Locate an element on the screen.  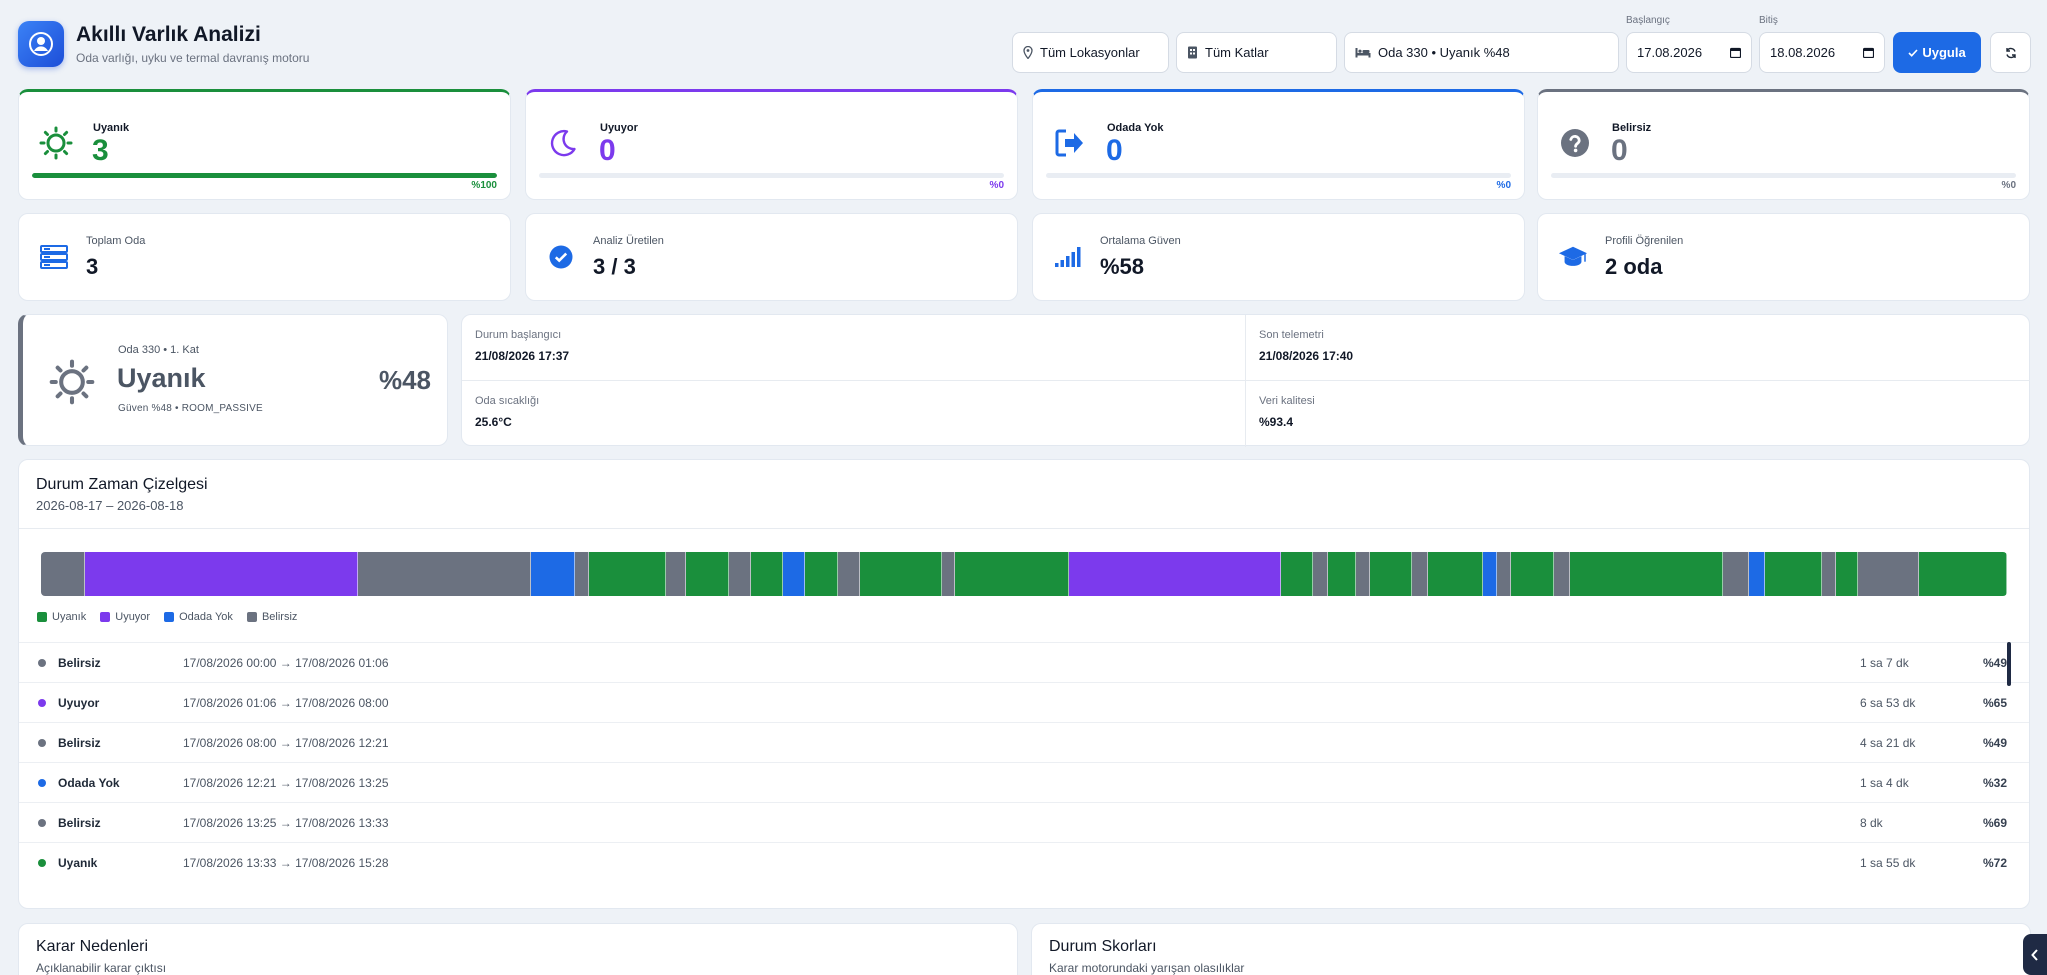
moon-icon is located at coordinates (563, 143).